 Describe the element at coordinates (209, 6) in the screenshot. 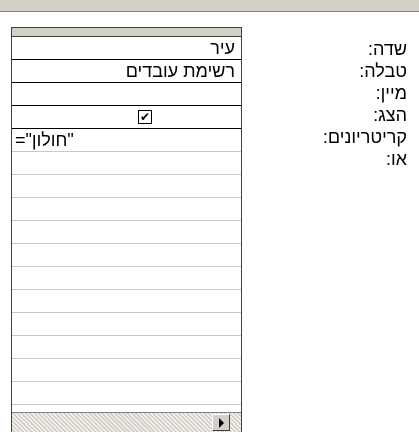

I see `window-top-bar` at that location.